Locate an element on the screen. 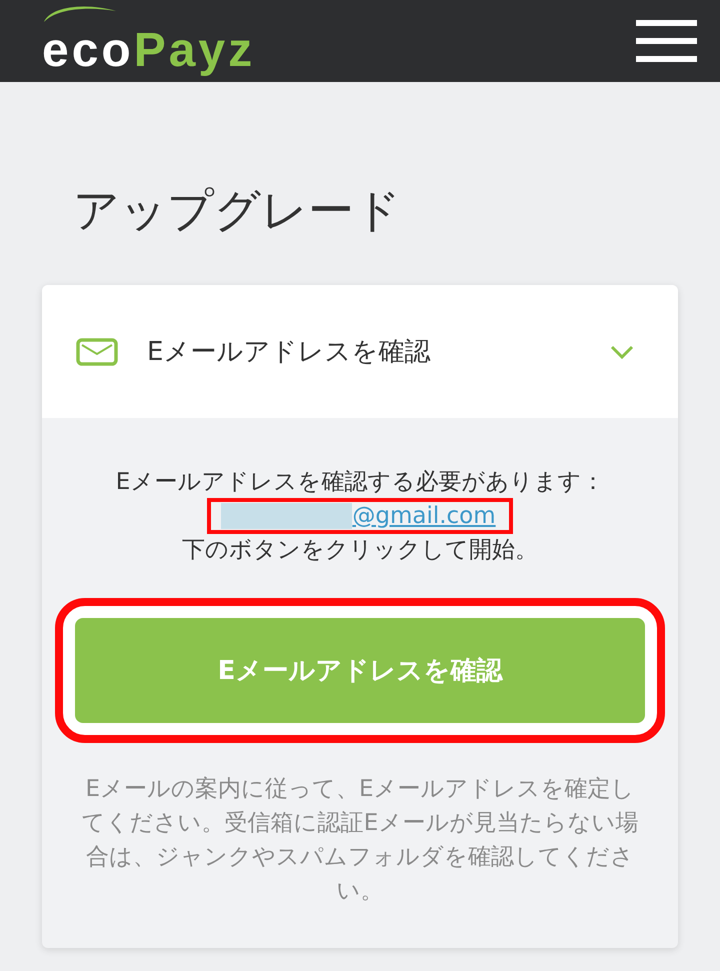 Image resolution: width=720 pixels, height=971 pixels. logo: ecoPayz is located at coordinates (149, 41).